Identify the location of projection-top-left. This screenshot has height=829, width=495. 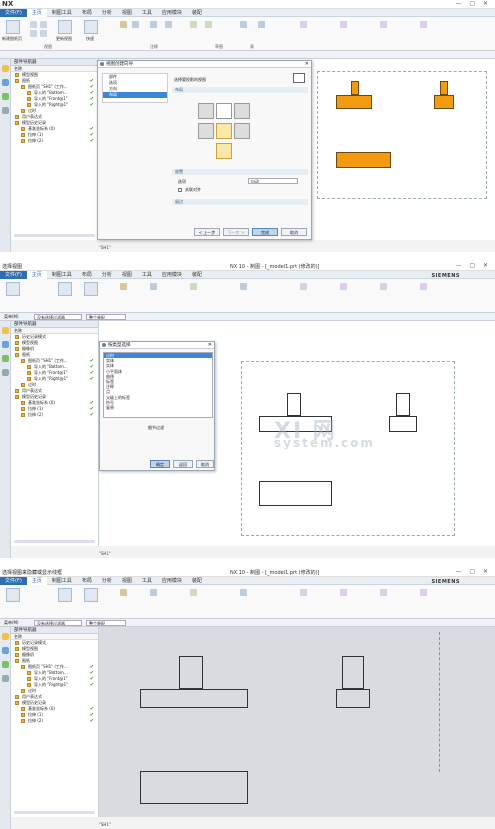
(206, 111).